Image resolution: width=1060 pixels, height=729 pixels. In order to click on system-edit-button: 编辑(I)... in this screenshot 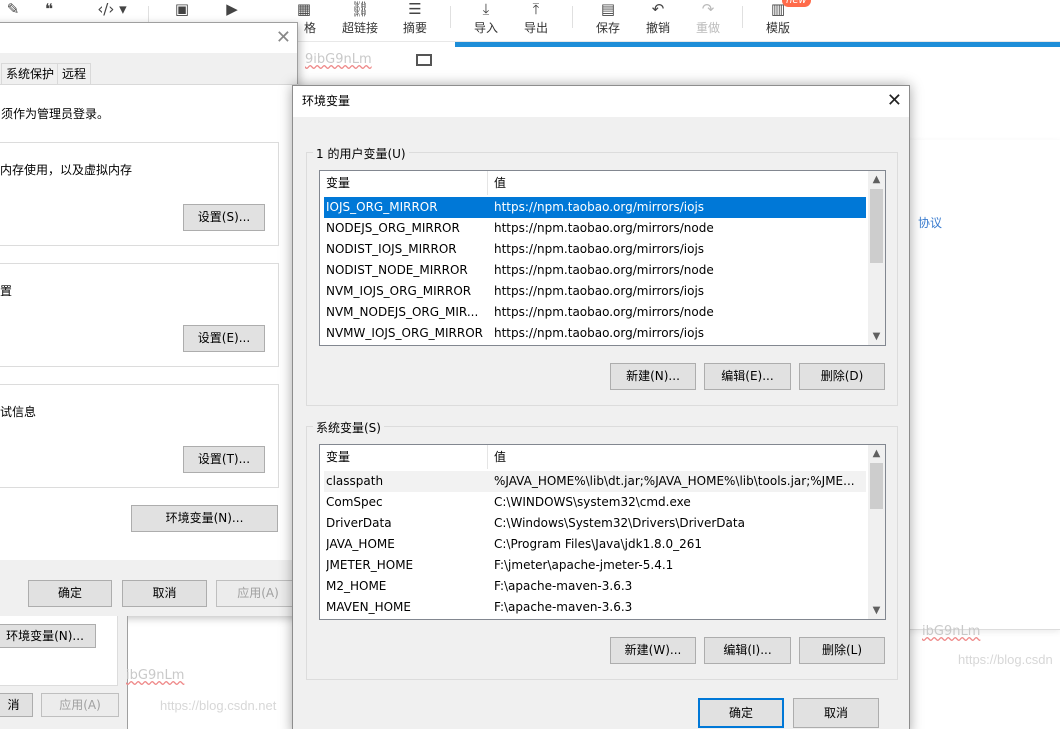, I will do `click(747, 650)`.